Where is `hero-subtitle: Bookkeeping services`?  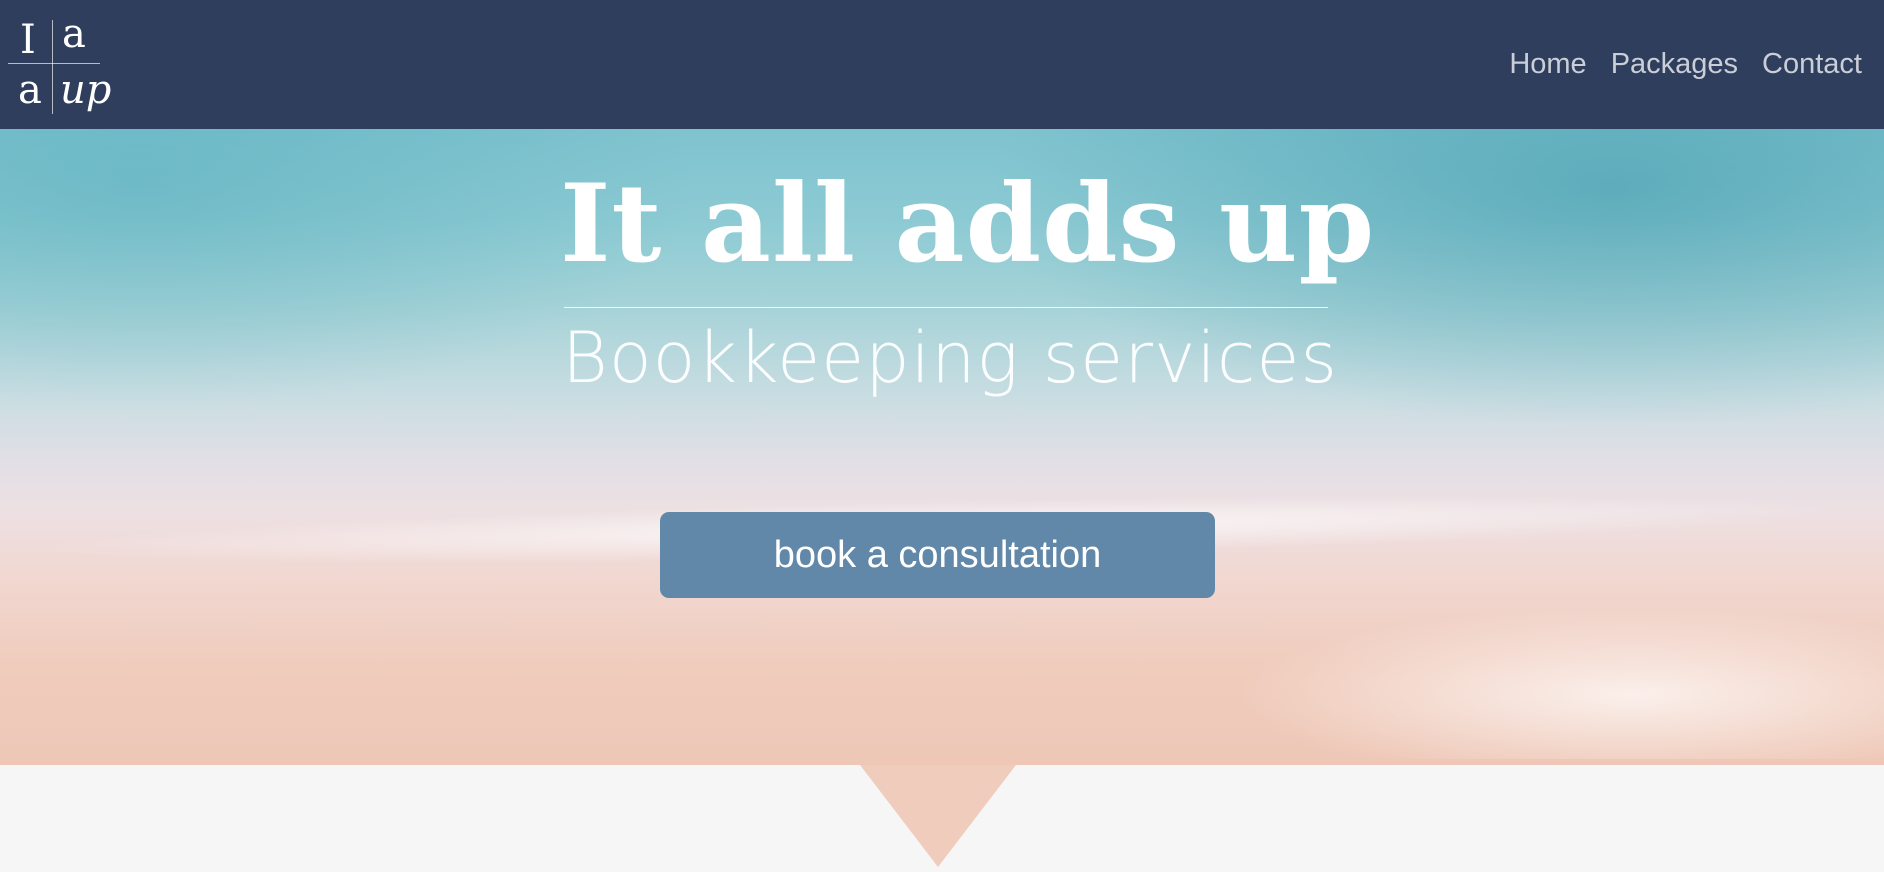
hero-subtitle: Bookkeeping services is located at coordinates (950, 358).